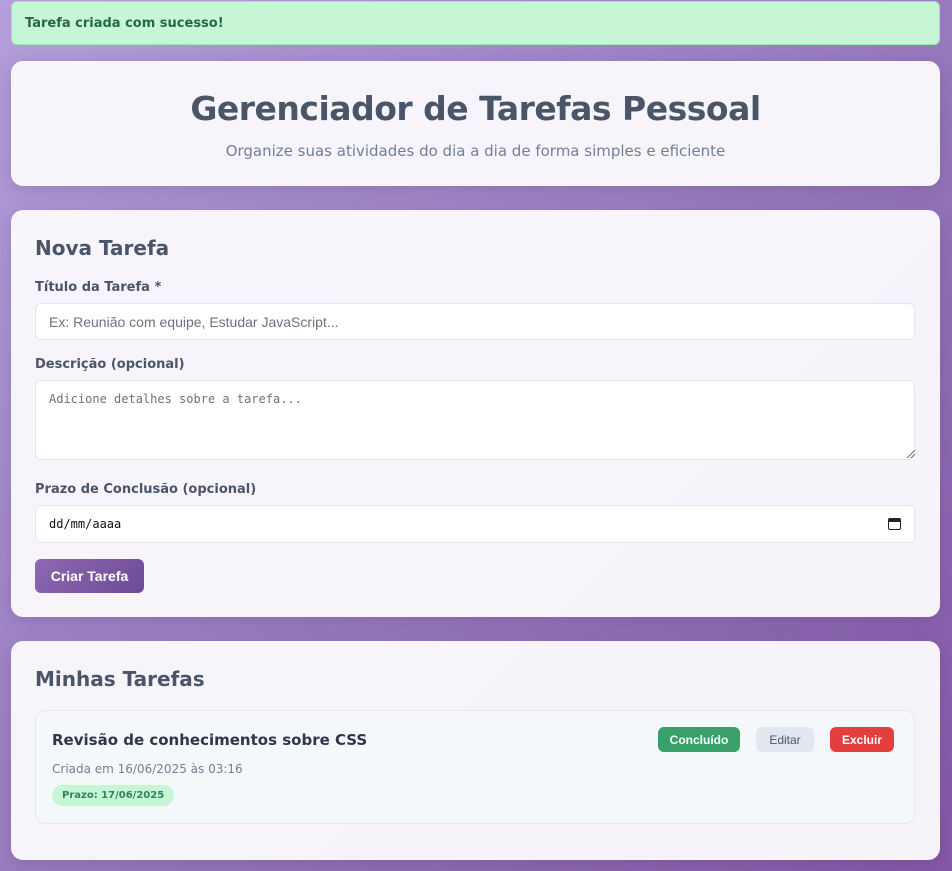 Image resolution: width=952 pixels, height=871 pixels. Describe the element at coordinates (110, 364) in the screenshot. I see `description-label: Descrição (opcional)` at that location.